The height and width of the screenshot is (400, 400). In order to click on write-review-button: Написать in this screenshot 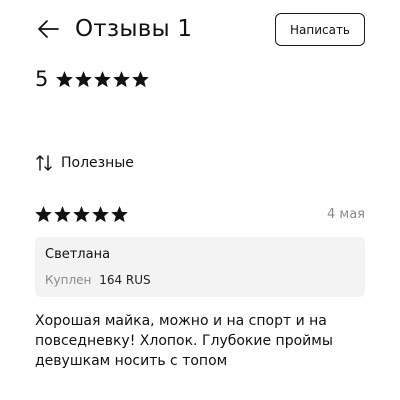, I will do `click(320, 29)`.